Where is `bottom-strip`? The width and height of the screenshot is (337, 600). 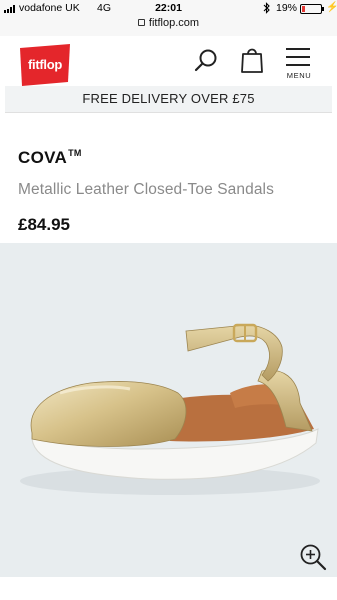
bottom-strip is located at coordinates (168, 588).